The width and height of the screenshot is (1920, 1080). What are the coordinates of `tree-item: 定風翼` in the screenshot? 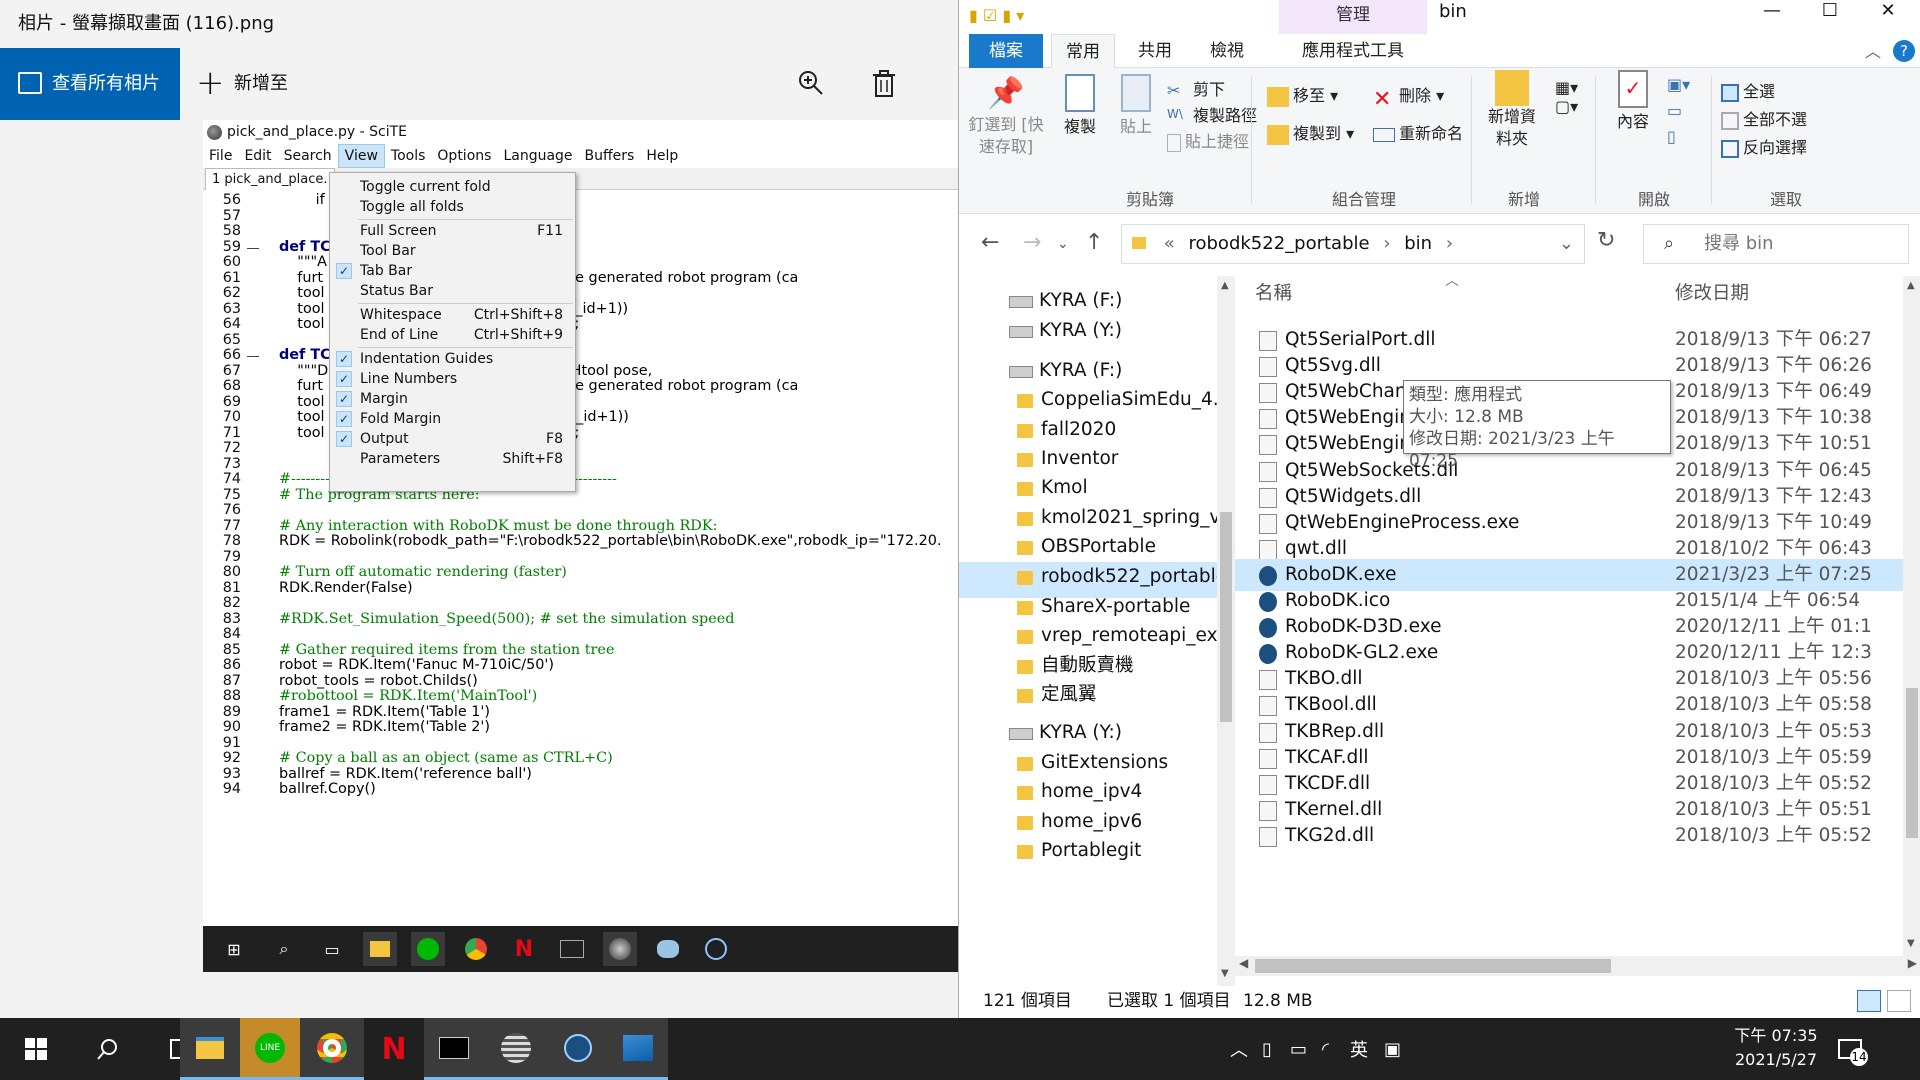 It's located at (1088, 698).